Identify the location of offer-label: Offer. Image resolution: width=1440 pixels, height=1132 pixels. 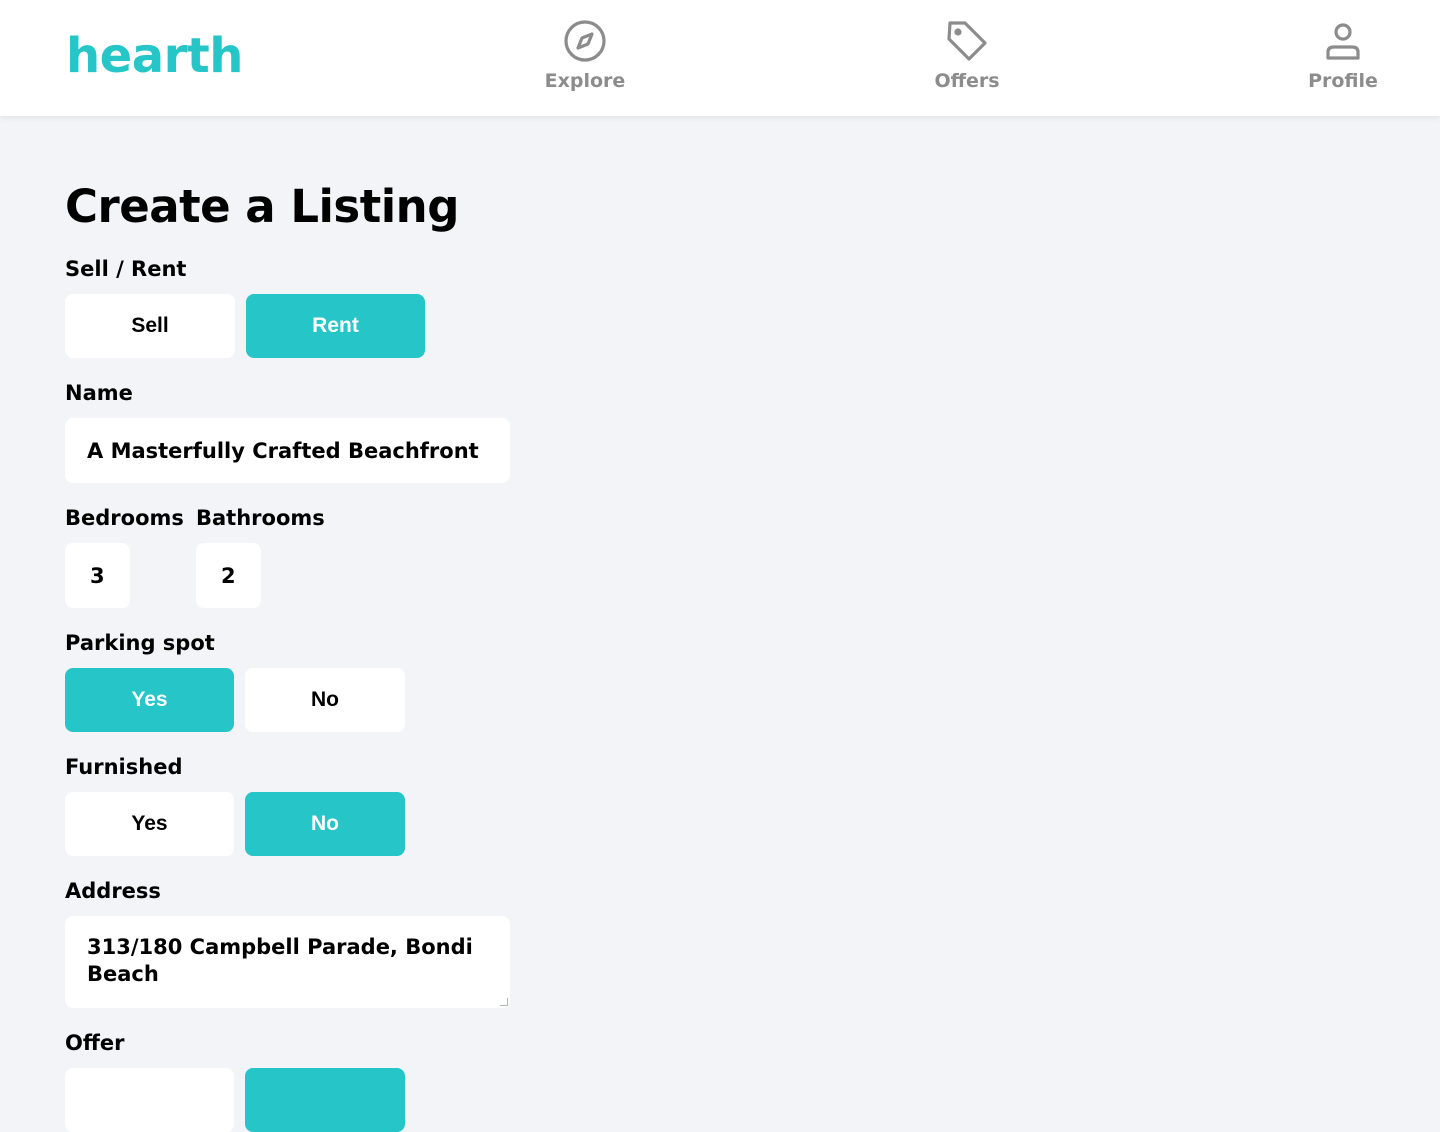
(95, 1043).